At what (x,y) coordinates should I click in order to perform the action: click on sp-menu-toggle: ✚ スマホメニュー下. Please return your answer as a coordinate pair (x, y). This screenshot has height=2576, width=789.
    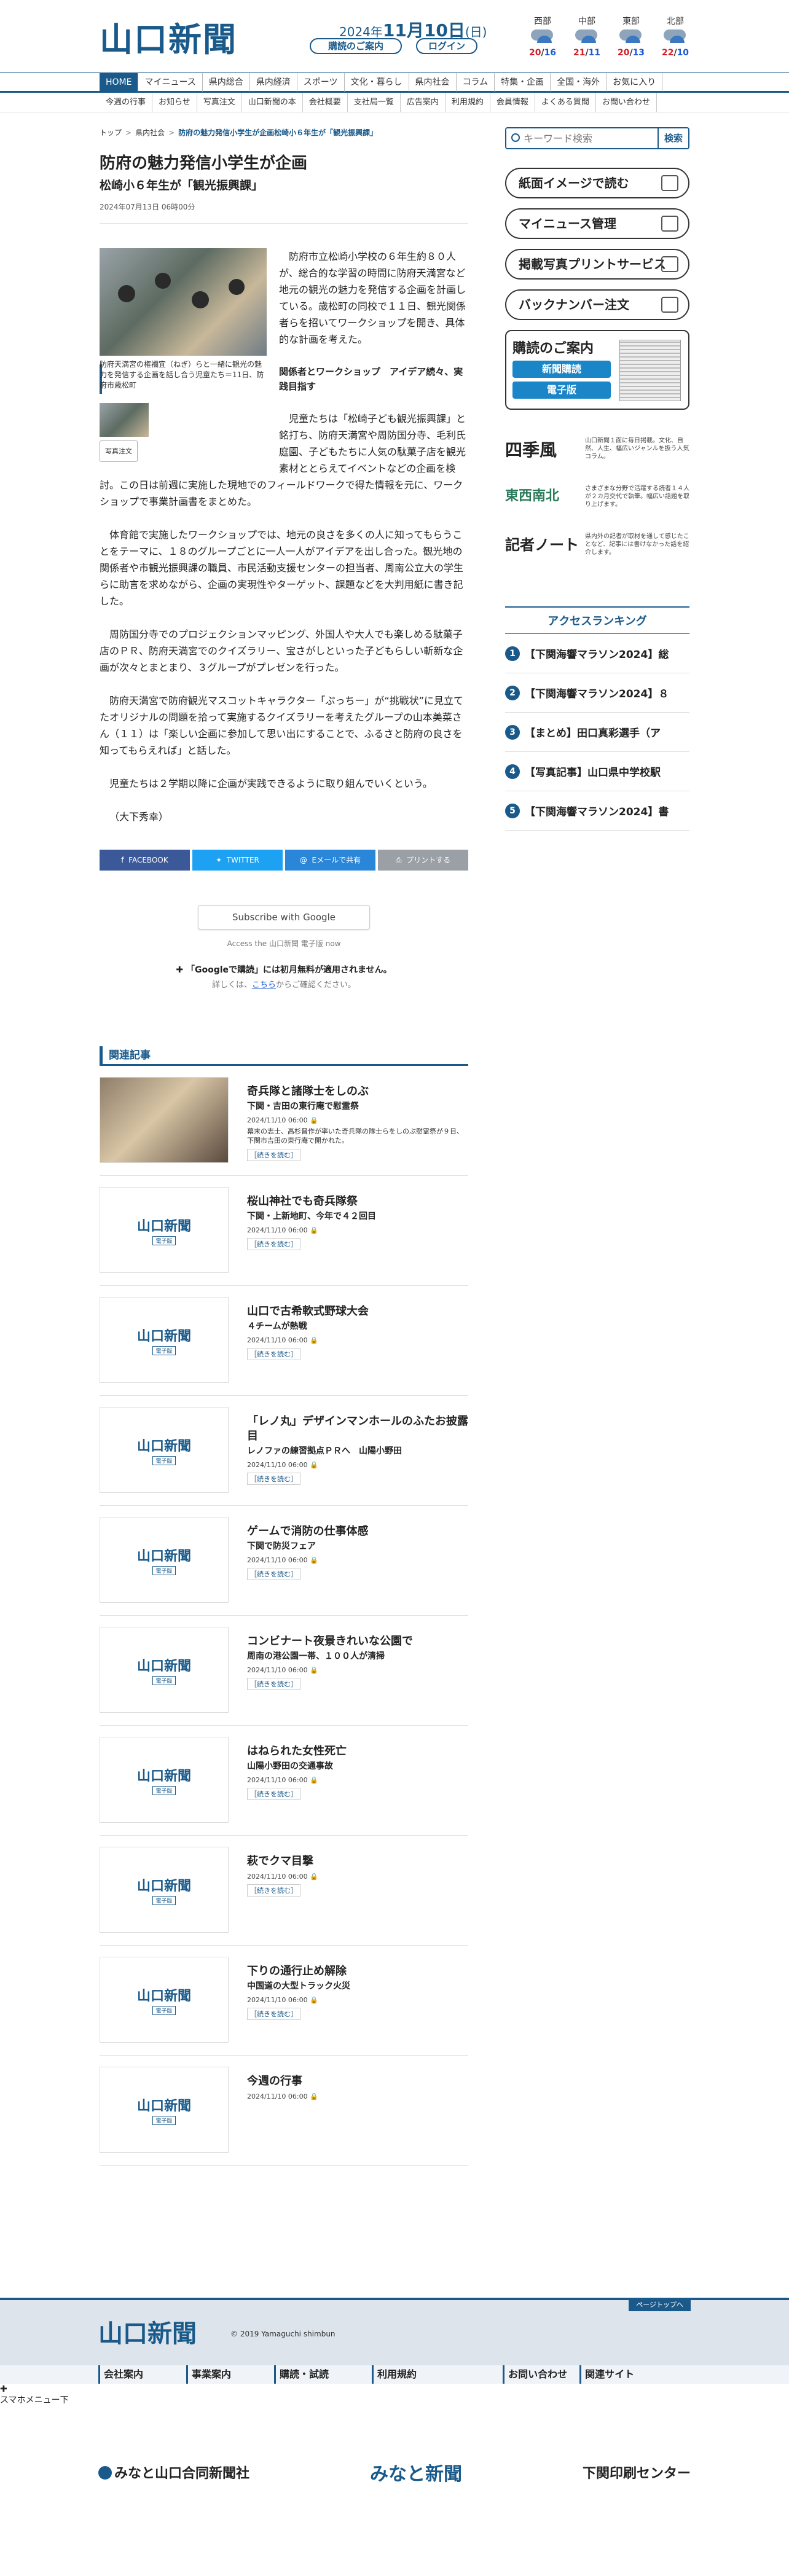
    Looking at the image, I should click on (34, 2395).